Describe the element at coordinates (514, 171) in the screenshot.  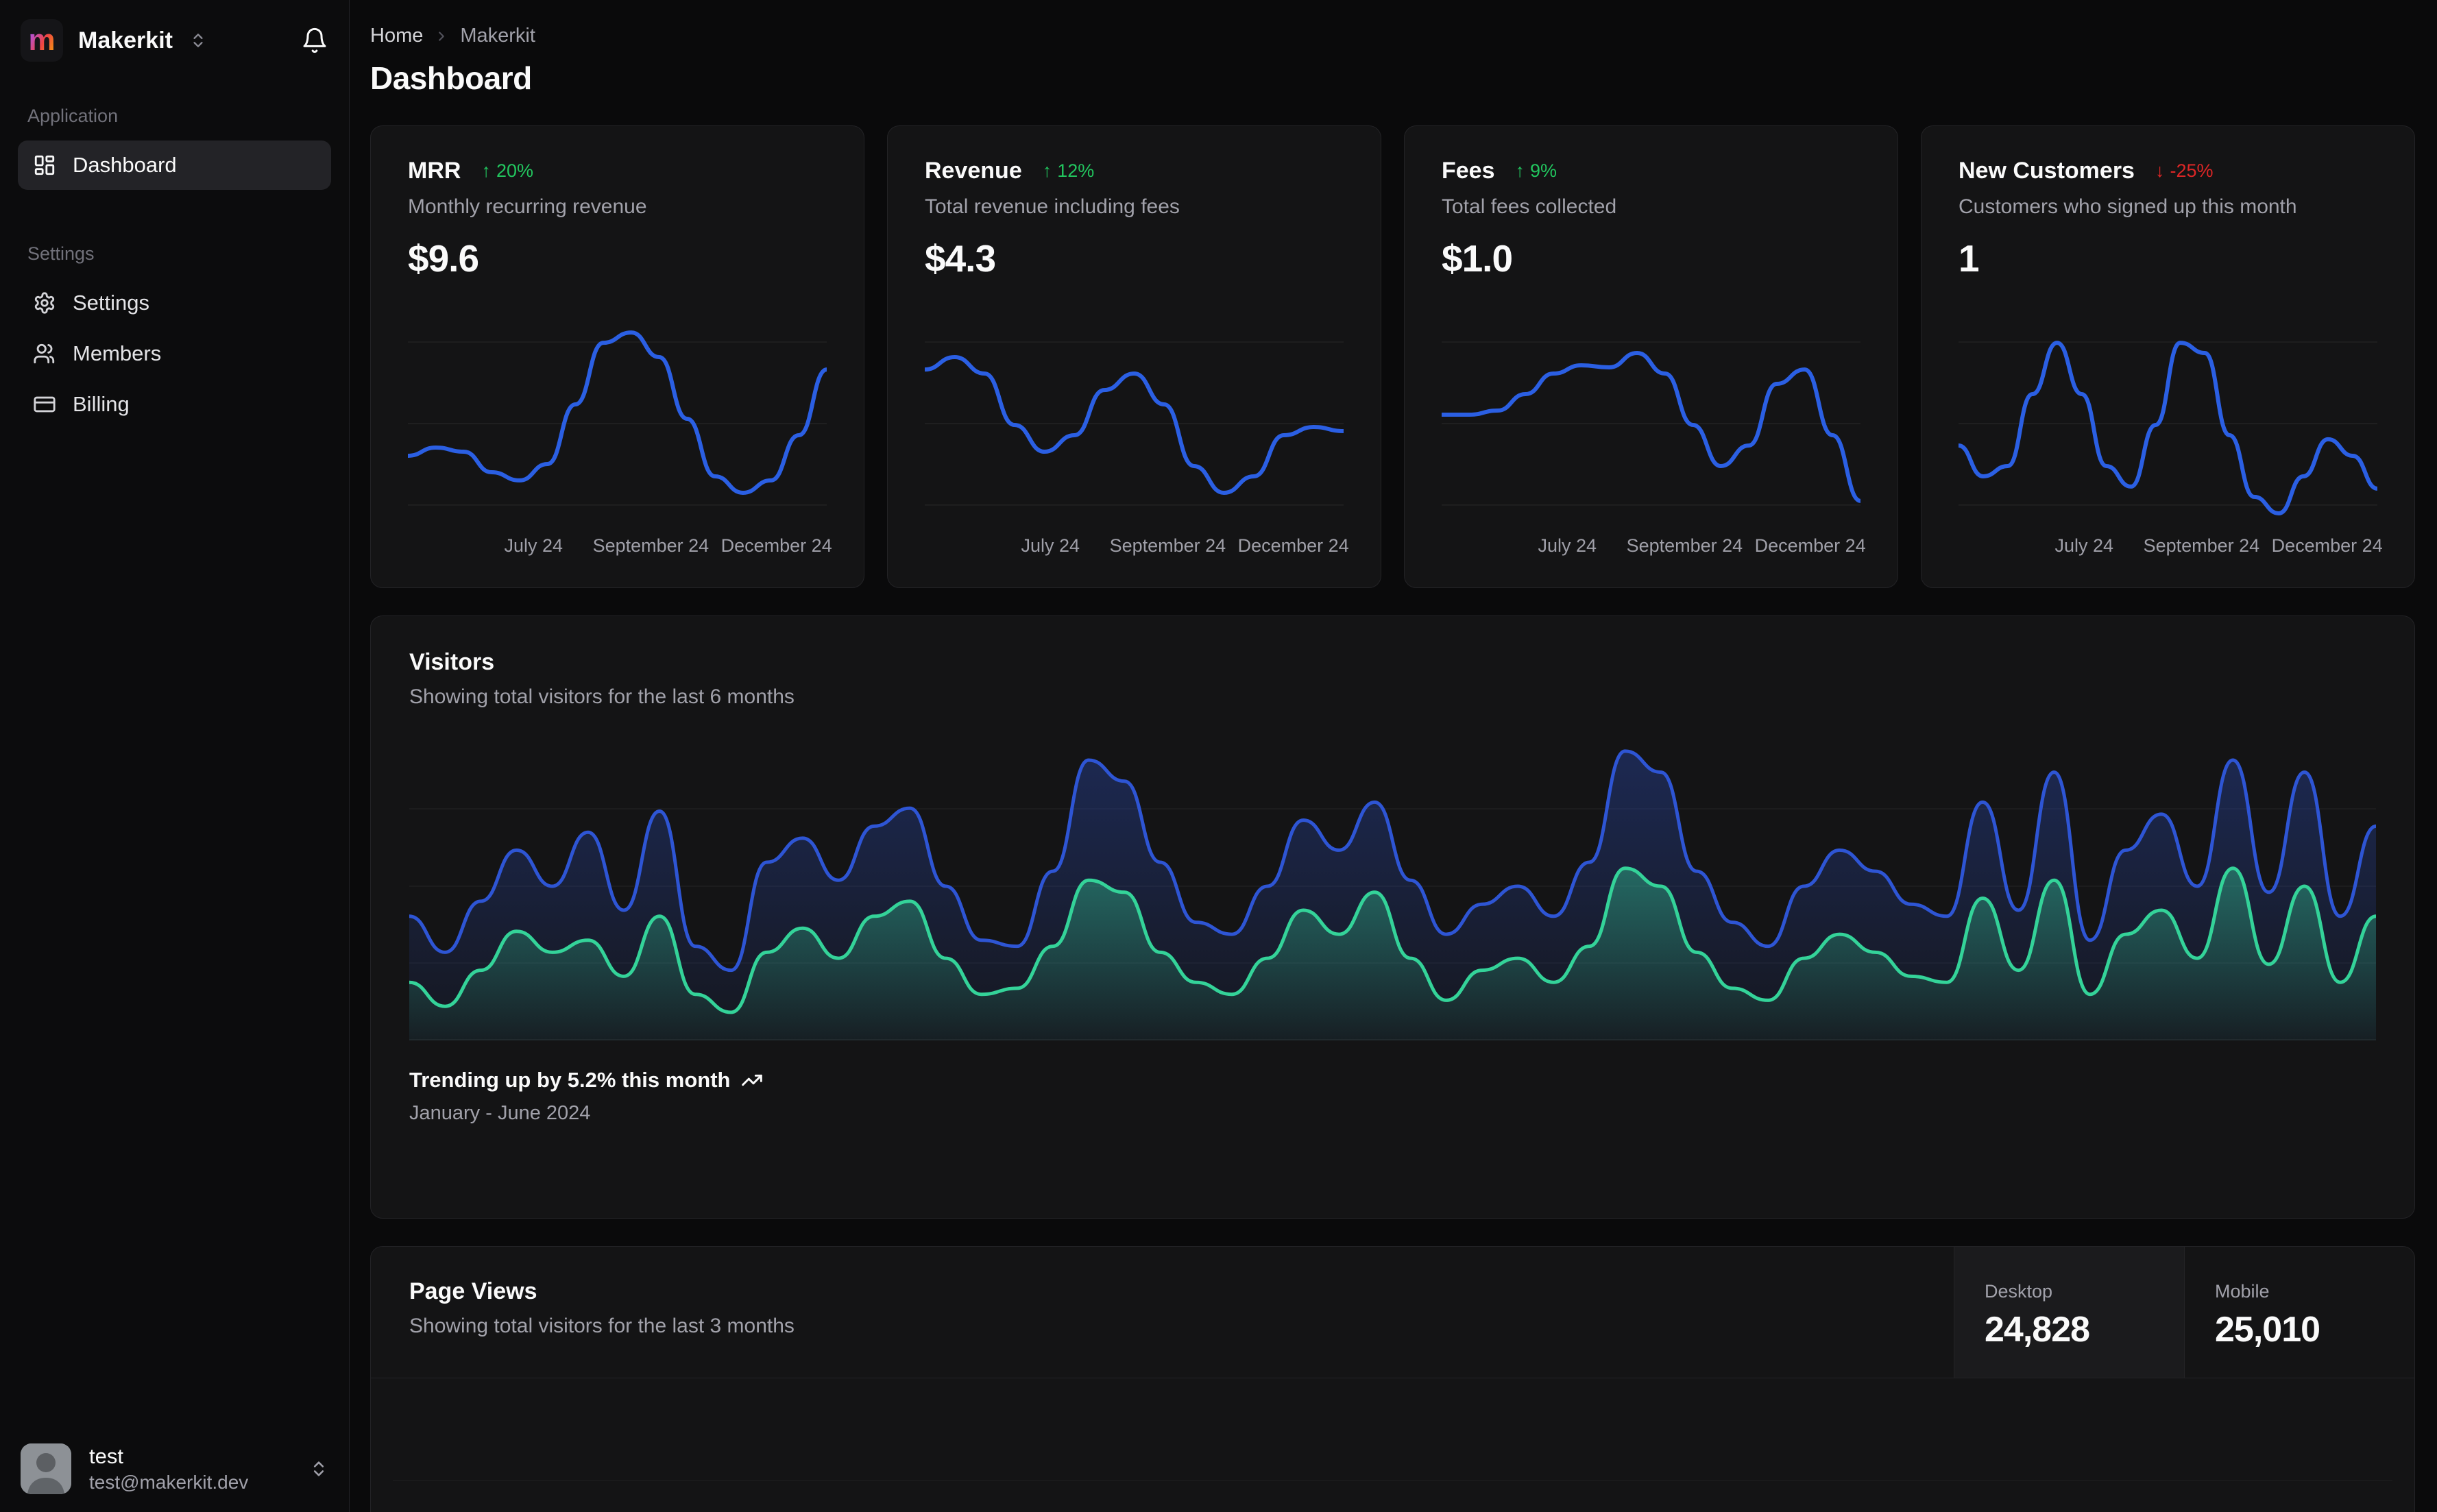
I see `trend-value: 20%` at that location.